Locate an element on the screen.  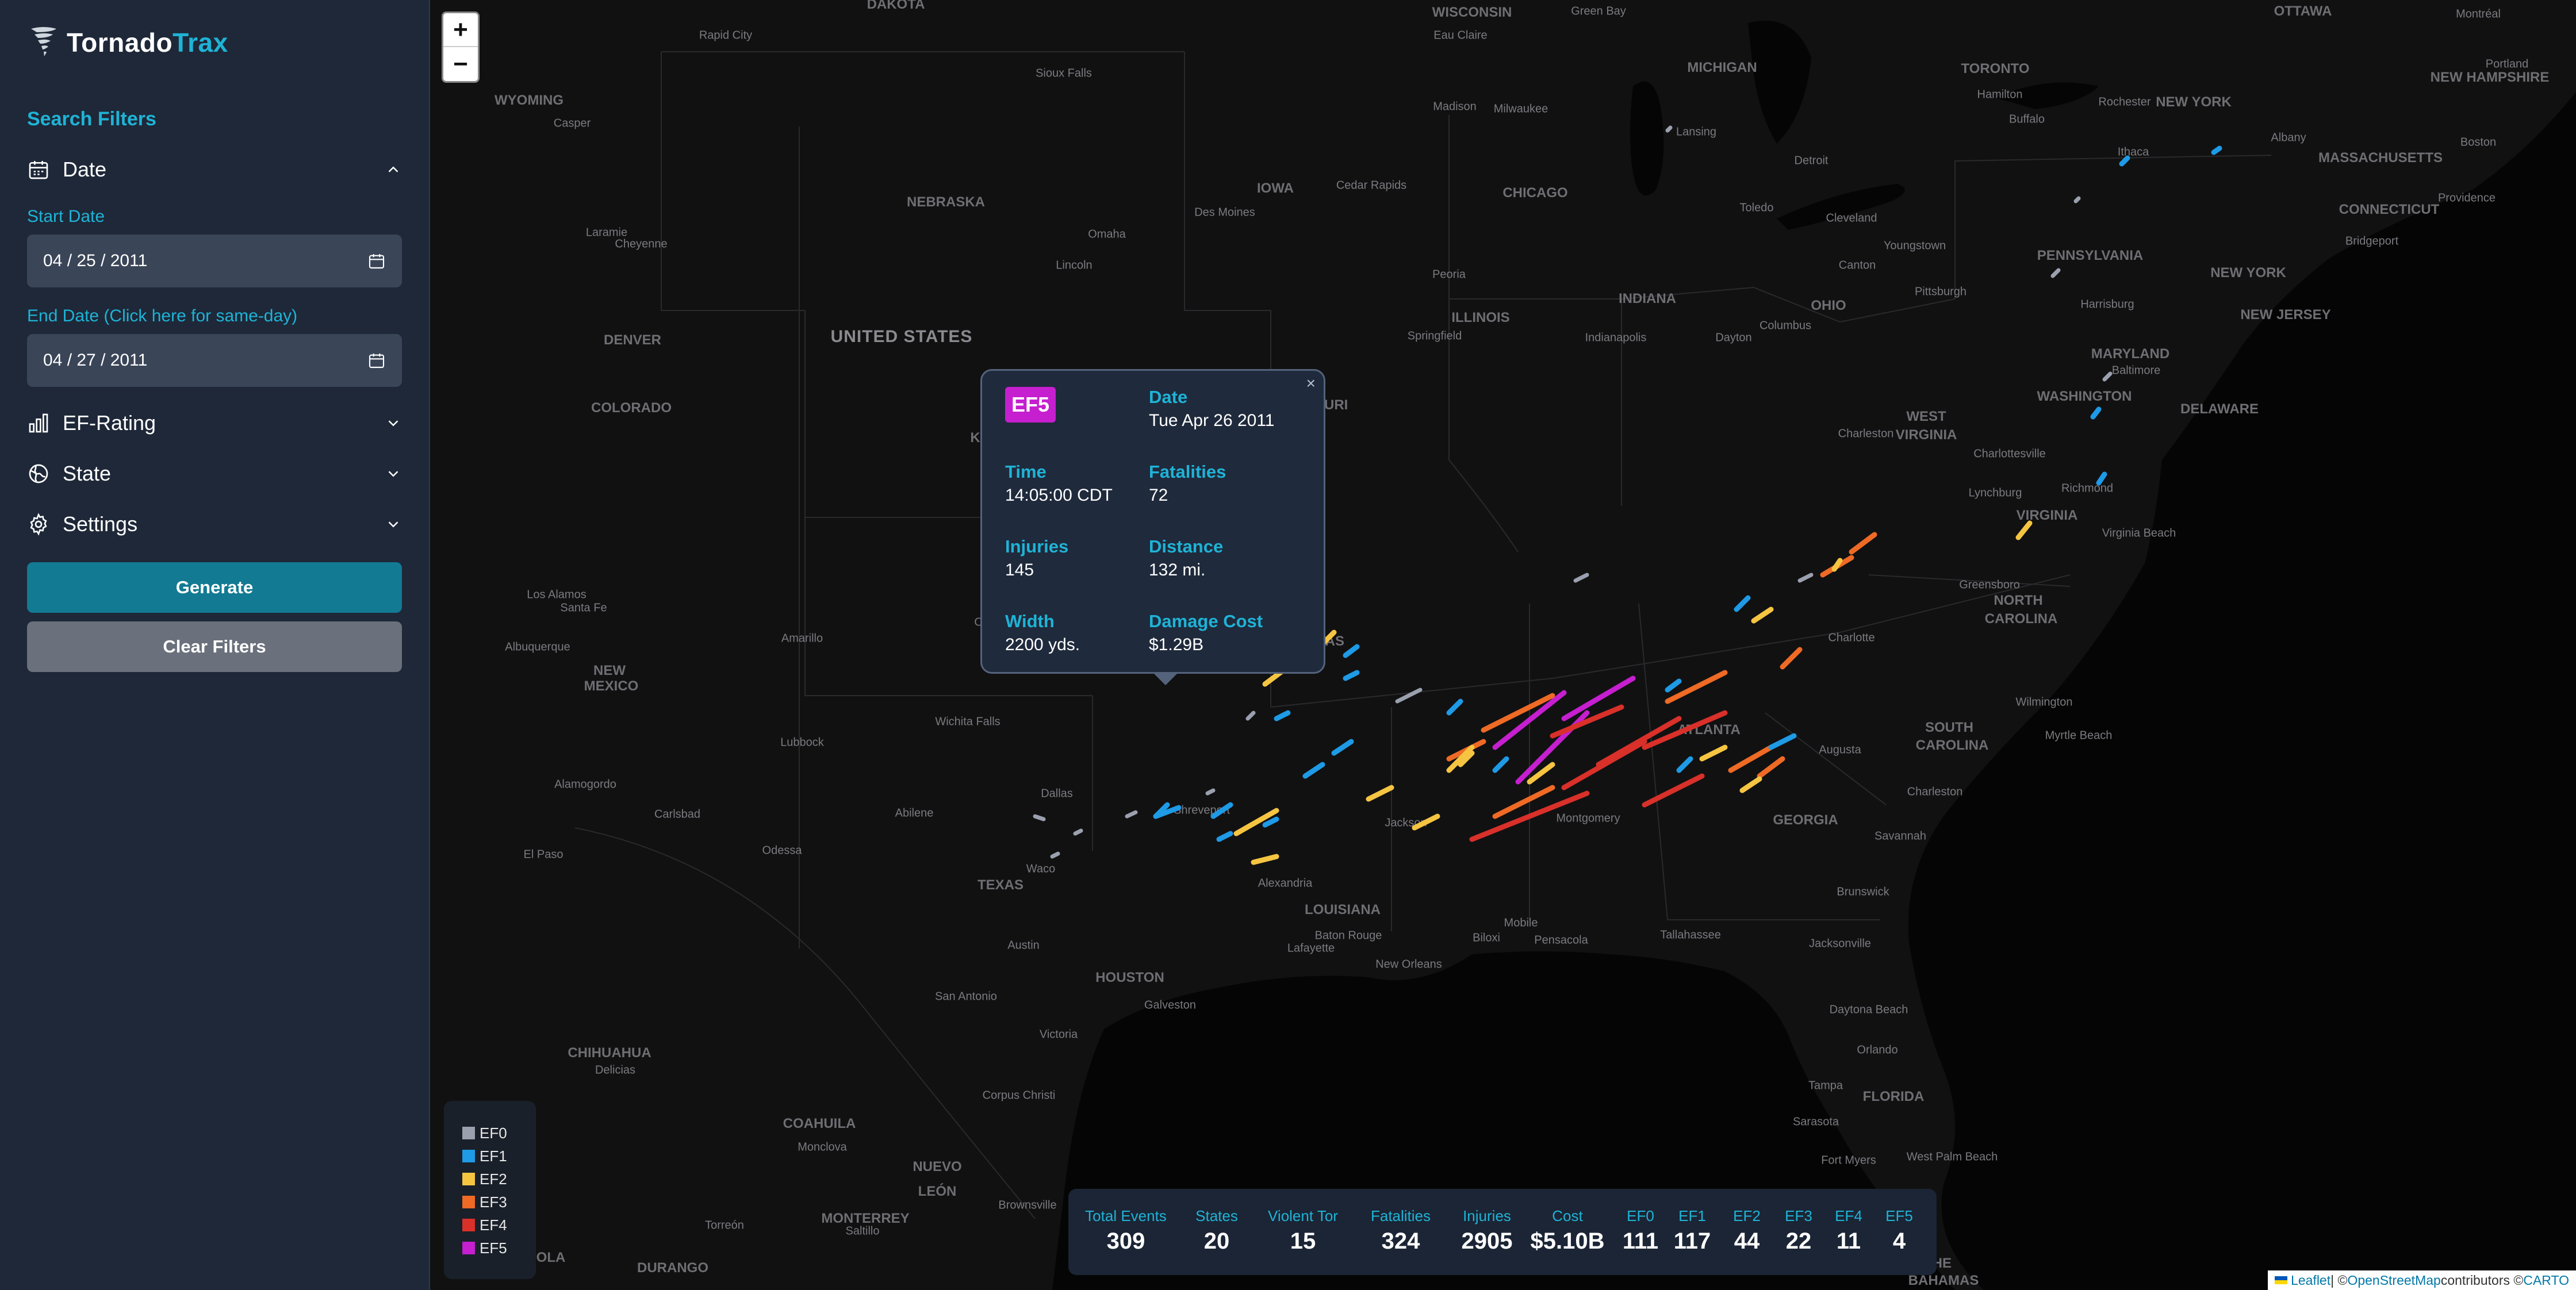
calendar-icon is located at coordinates (38, 170).